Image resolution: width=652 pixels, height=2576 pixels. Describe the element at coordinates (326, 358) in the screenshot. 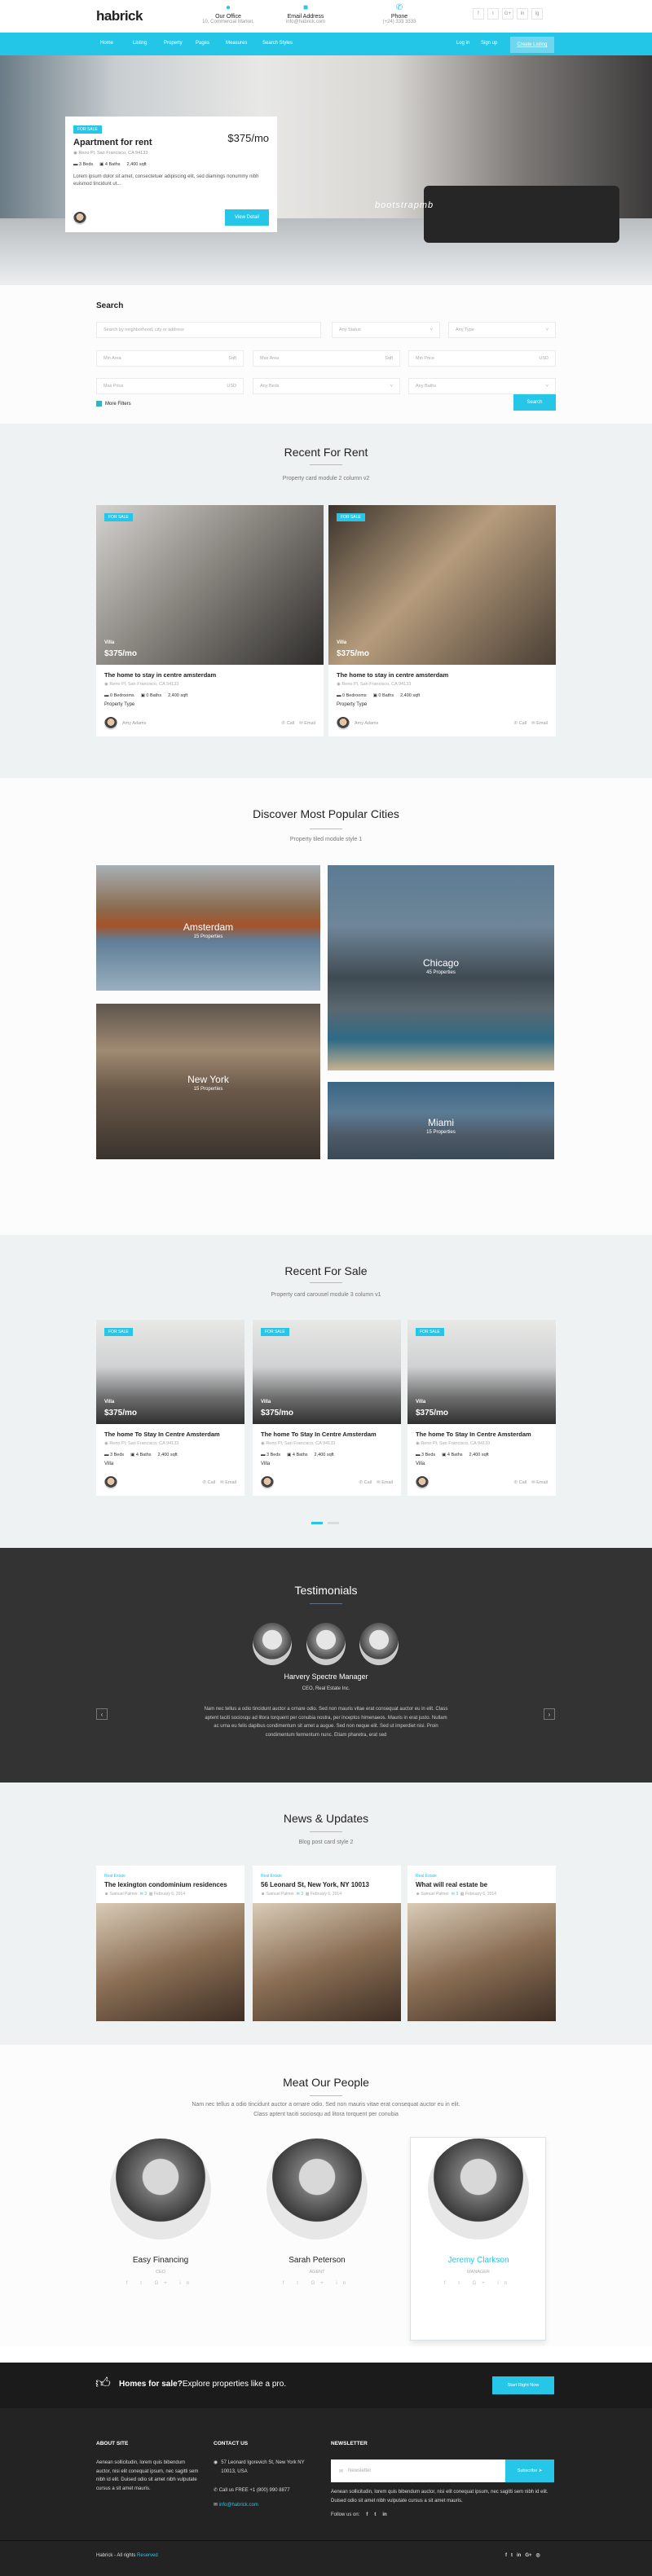

I see `max-area-input: Max Area Sqft` at that location.